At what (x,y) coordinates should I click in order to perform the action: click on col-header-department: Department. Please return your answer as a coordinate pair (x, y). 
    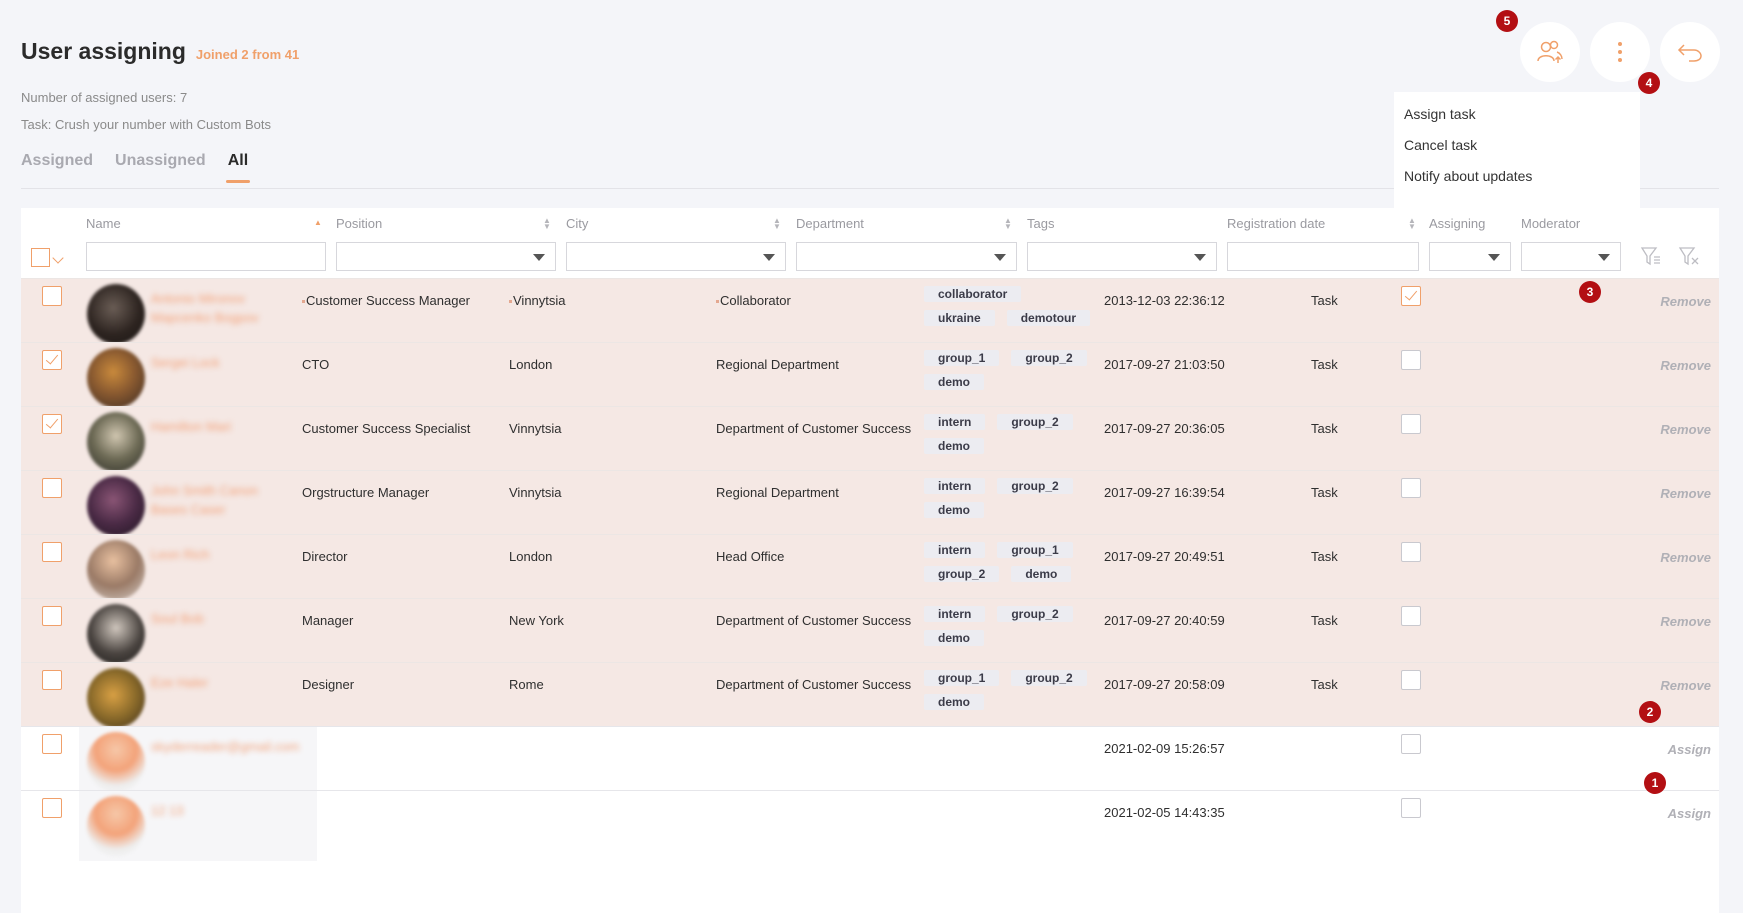
    Looking at the image, I should click on (830, 223).